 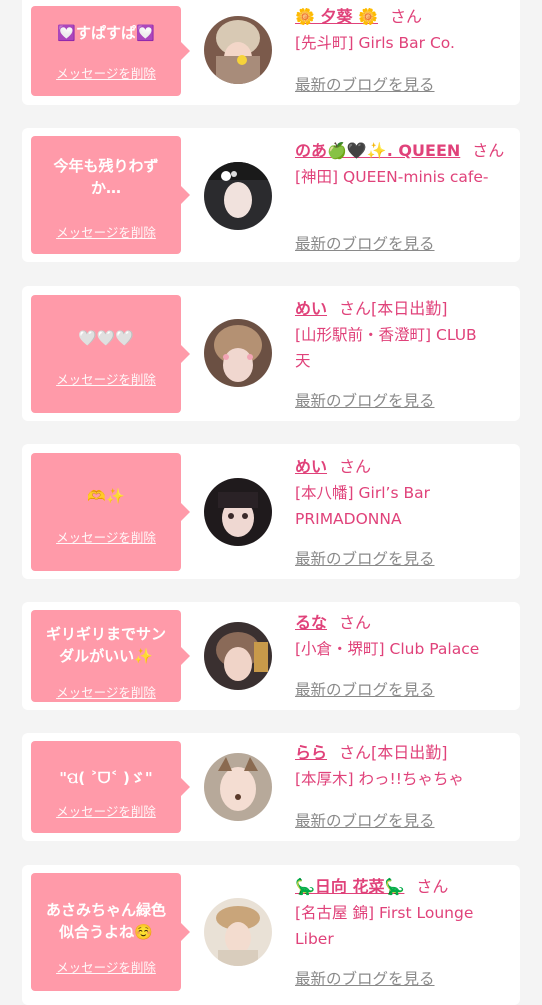 I want to click on message-bubble: ギリギリまでサン ダルがいい✨ メッセージを削除, so click(x=110, y=656).